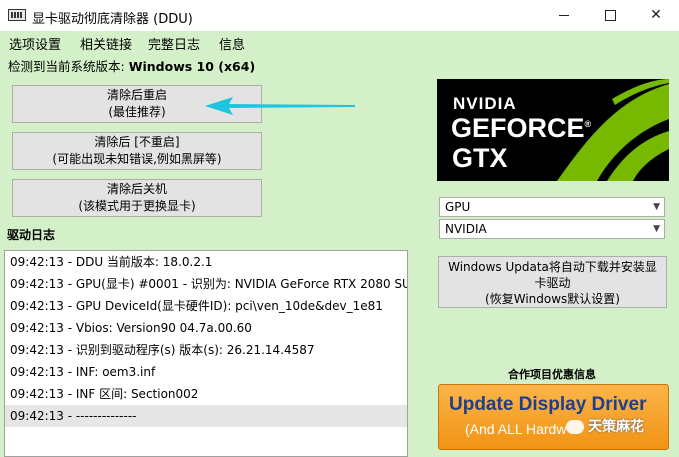 This screenshot has height=457, width=679. I want to click on device-type-value: GPU, so click(458, 207).